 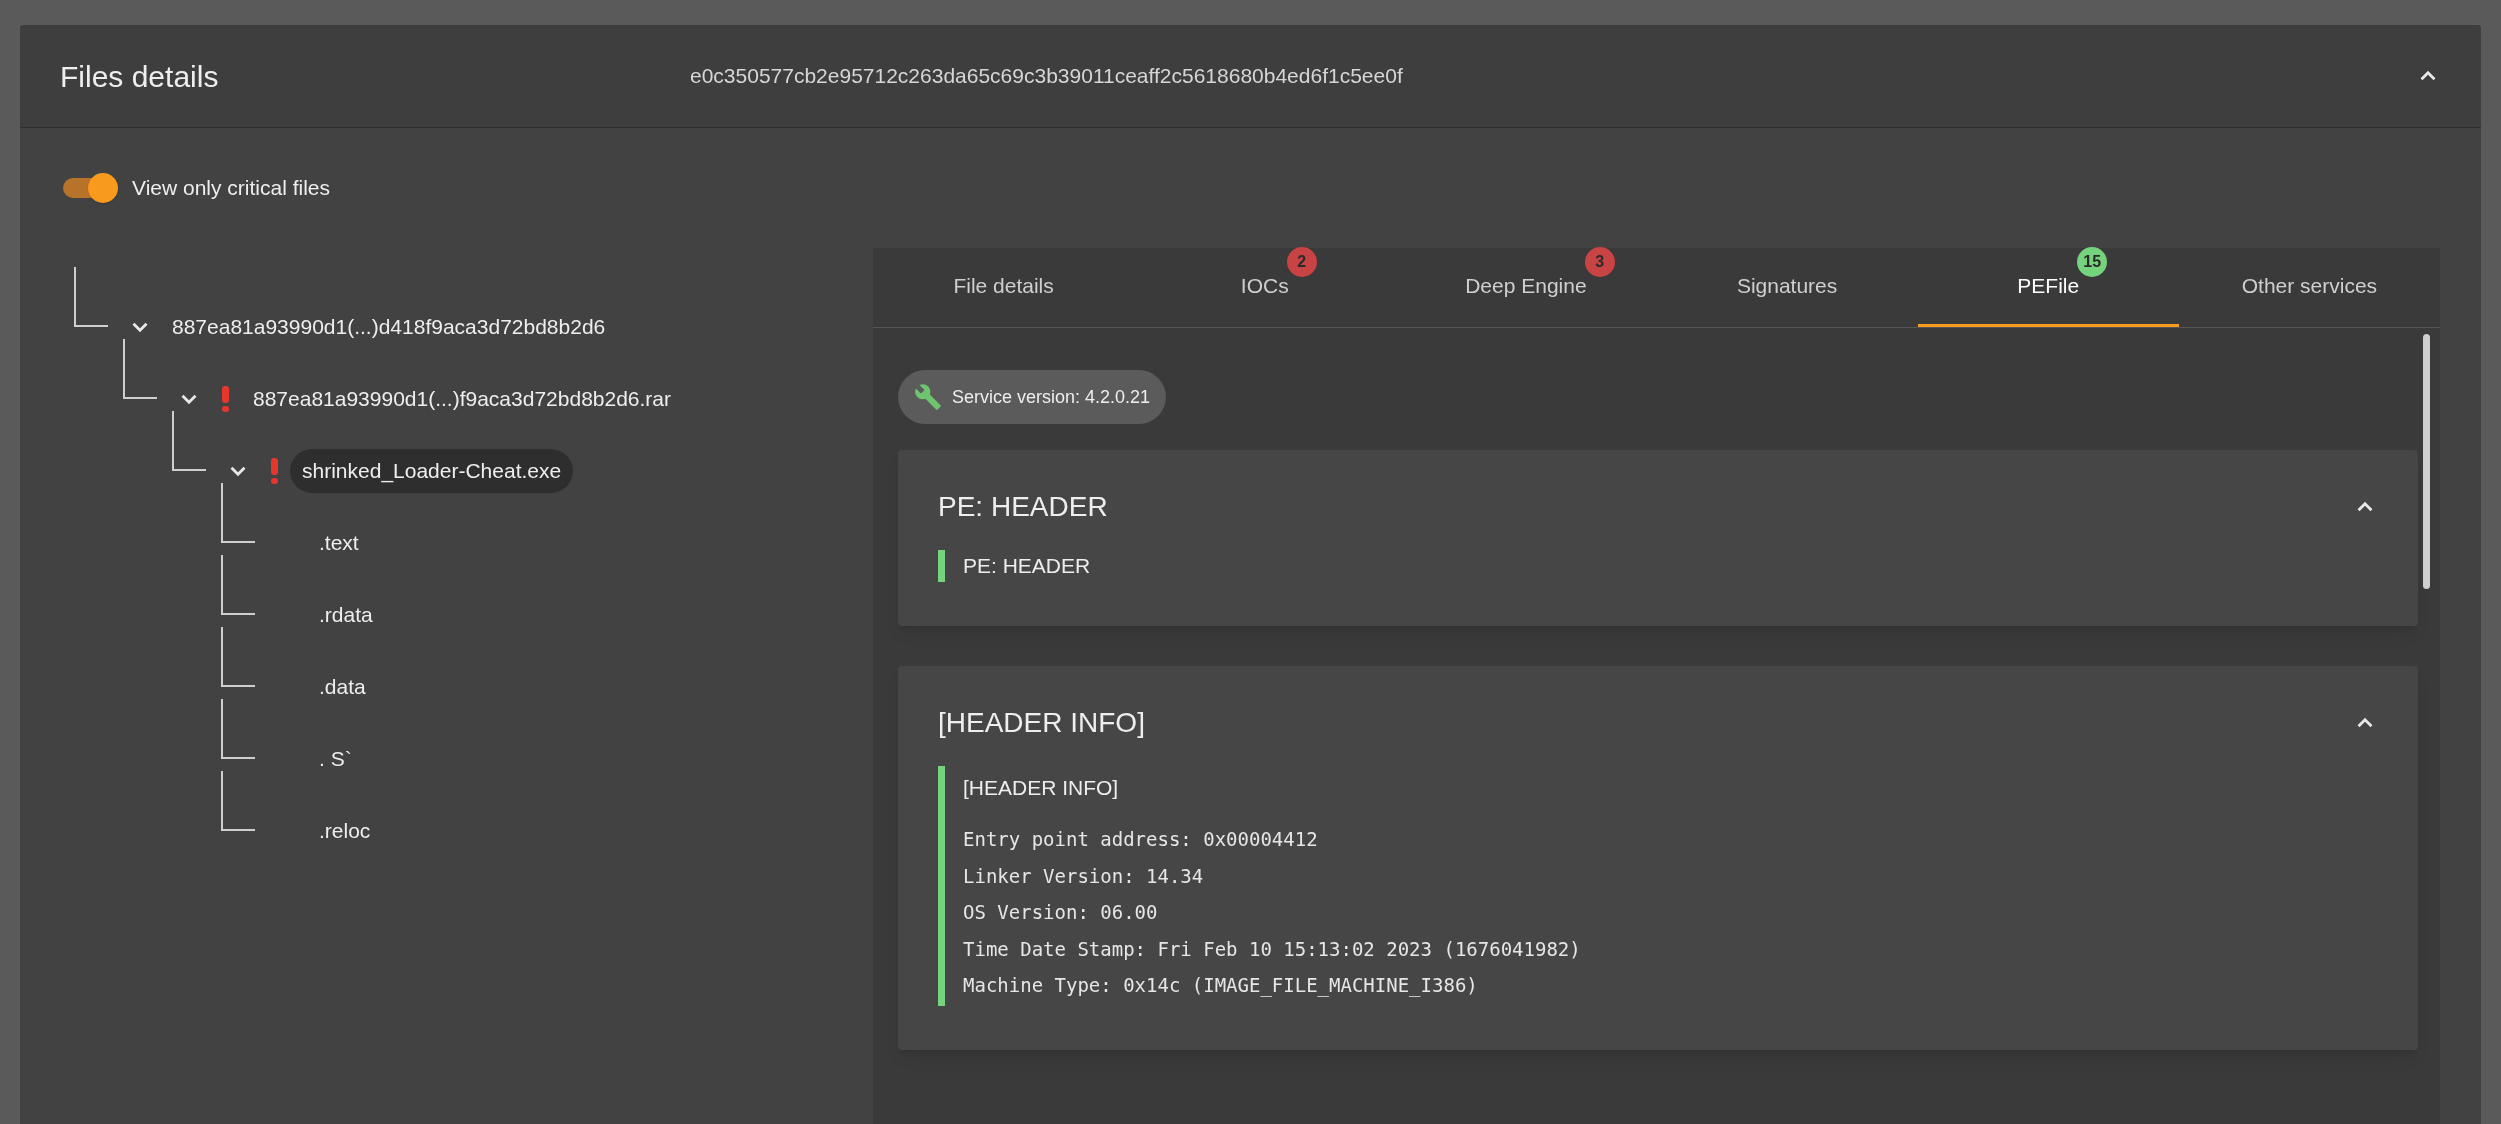 What do you see at coordinates (1221, 986) in the screenshot?
I see `result-line: Machine Type: 0x14c (IMAGE_FILE_MACHINE_I386)` at bounding box center [1221, 986].